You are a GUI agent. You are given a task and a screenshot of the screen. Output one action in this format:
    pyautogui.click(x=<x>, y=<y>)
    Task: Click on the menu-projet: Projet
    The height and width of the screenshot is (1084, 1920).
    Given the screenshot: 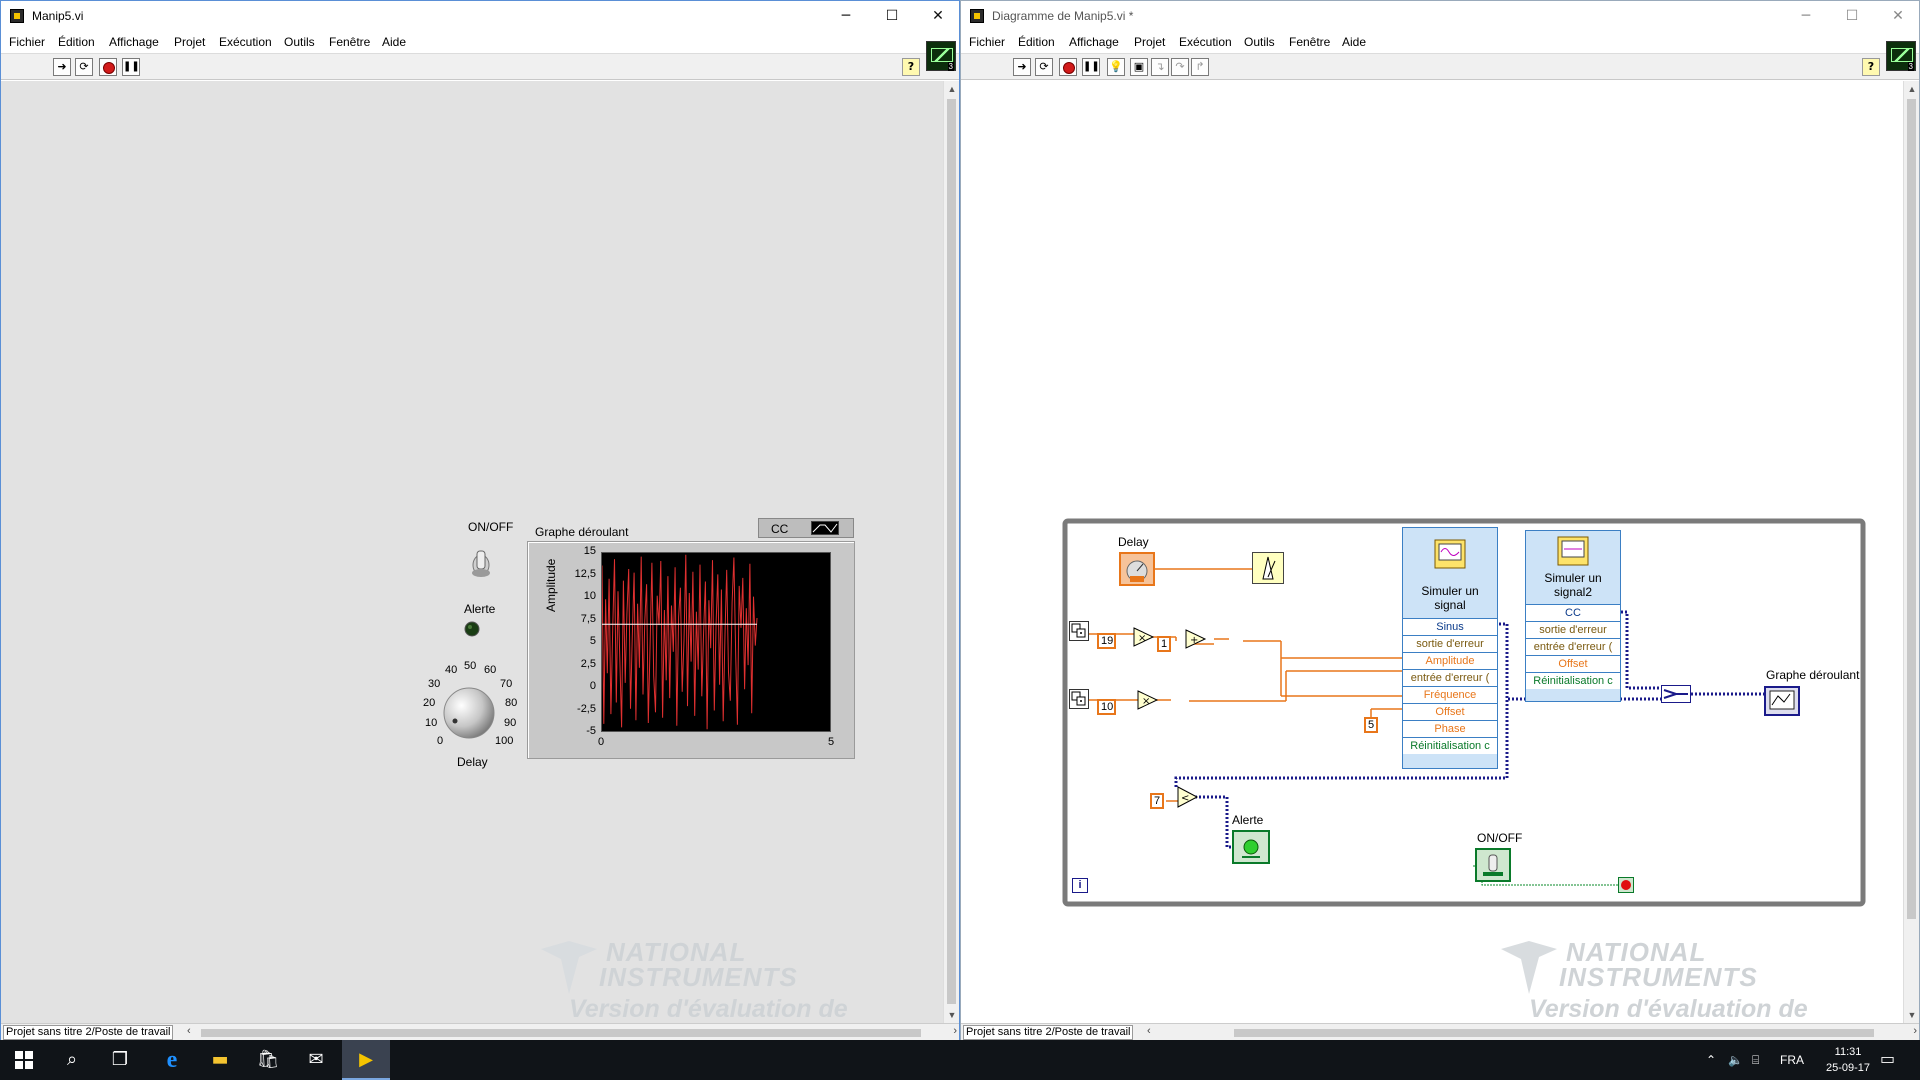 What is the action you would take?
    pyautogui.click(x=1149, y=42)
    